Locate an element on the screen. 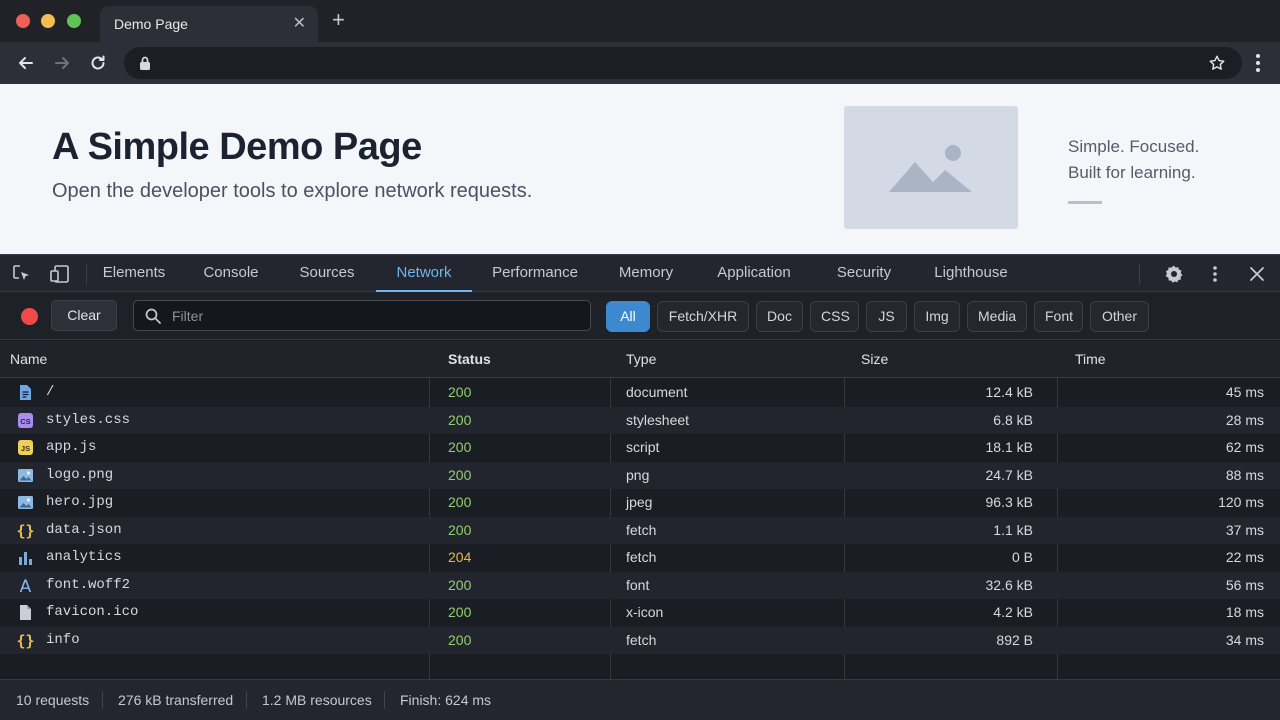 The height and width of the screenshot is (720, 1280). tab-title: Demo Page is located at coordinates (151, 24).